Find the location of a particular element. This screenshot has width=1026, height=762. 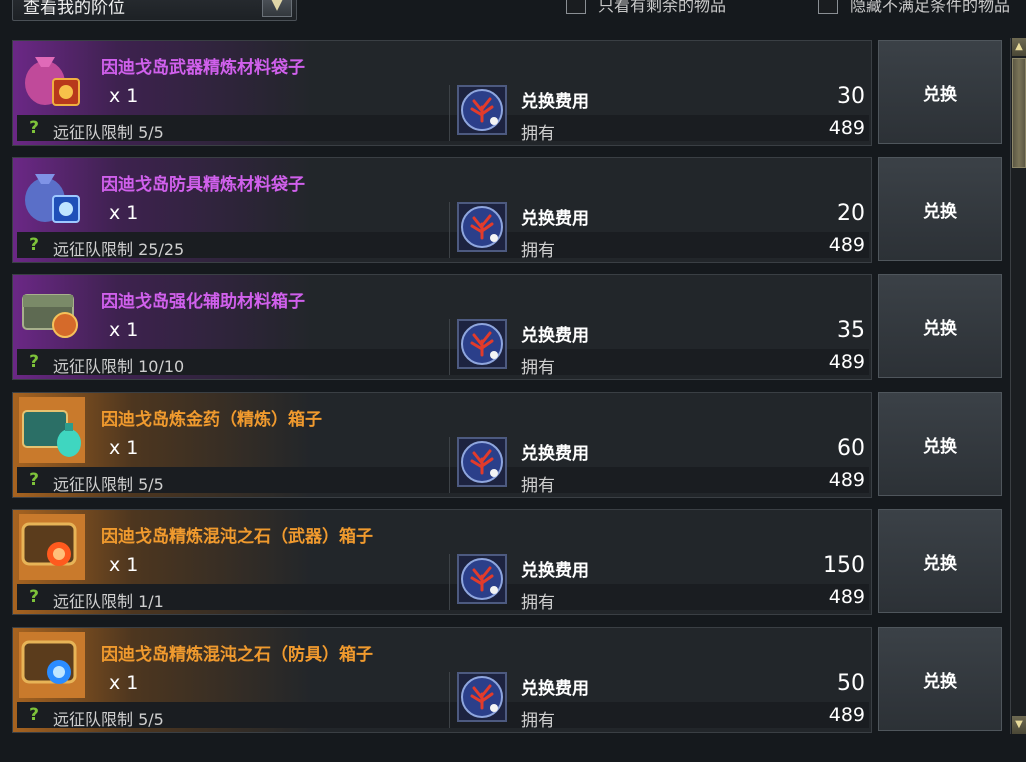

expedition-limit: 远征队限制 1/1 is located at coordinates (108, 601).